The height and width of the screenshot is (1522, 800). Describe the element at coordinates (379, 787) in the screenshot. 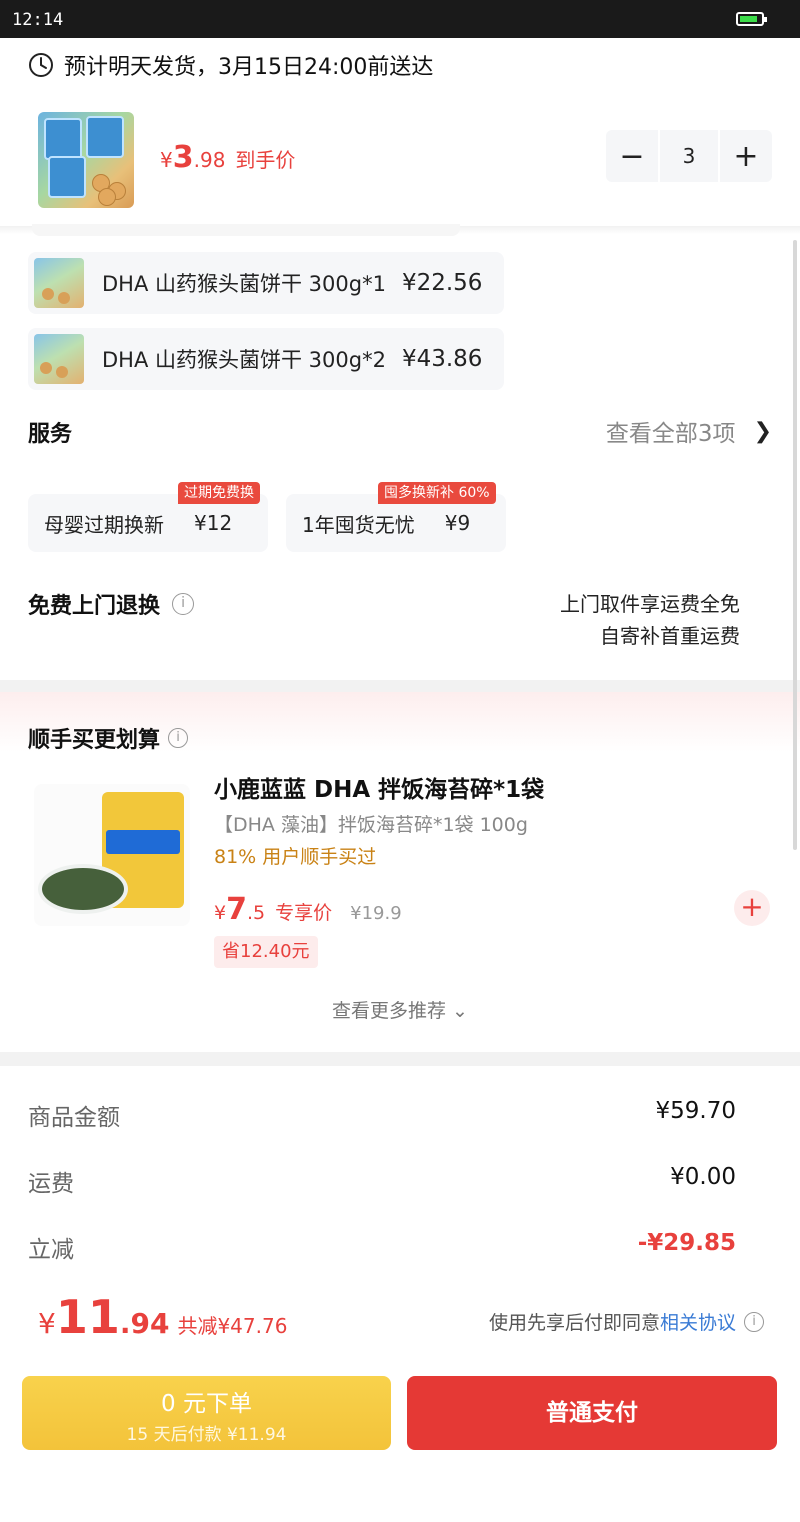

I see `addon-product-name: 小鹿蓝蓝 DHA 拌饭海苔碎*1袋` at that location.